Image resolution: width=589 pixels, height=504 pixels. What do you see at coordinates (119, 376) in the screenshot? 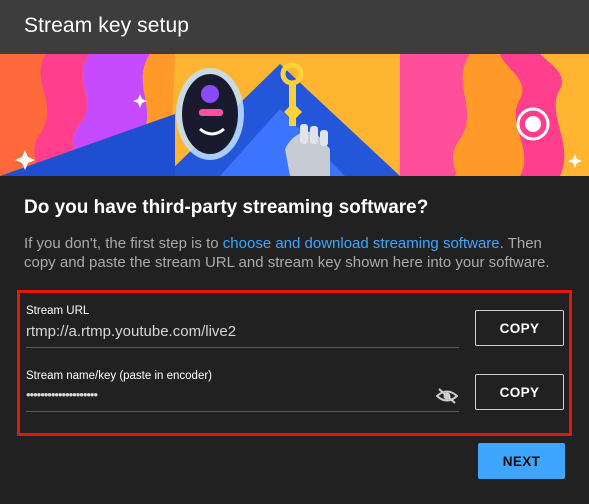
I see `stream-key-label: Stream name/key (paste in encoder)` at bounding box center [119, 376].